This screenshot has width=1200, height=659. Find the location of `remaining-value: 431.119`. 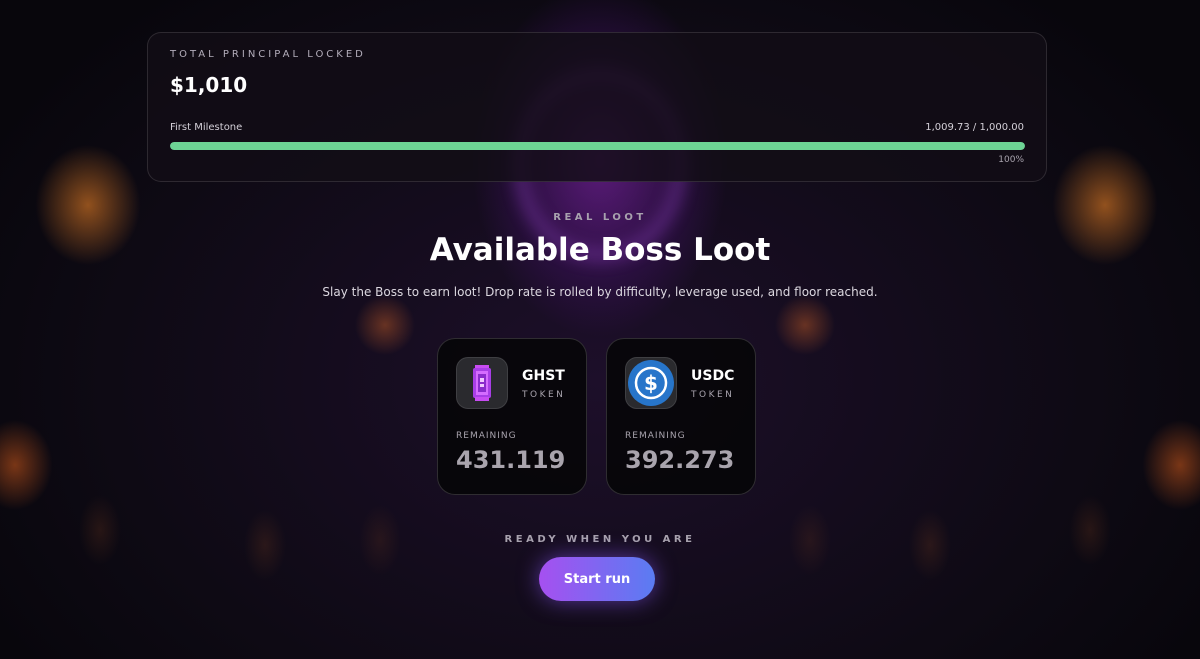

remaining-value: 431.119 is located at coordinates (511, 460).